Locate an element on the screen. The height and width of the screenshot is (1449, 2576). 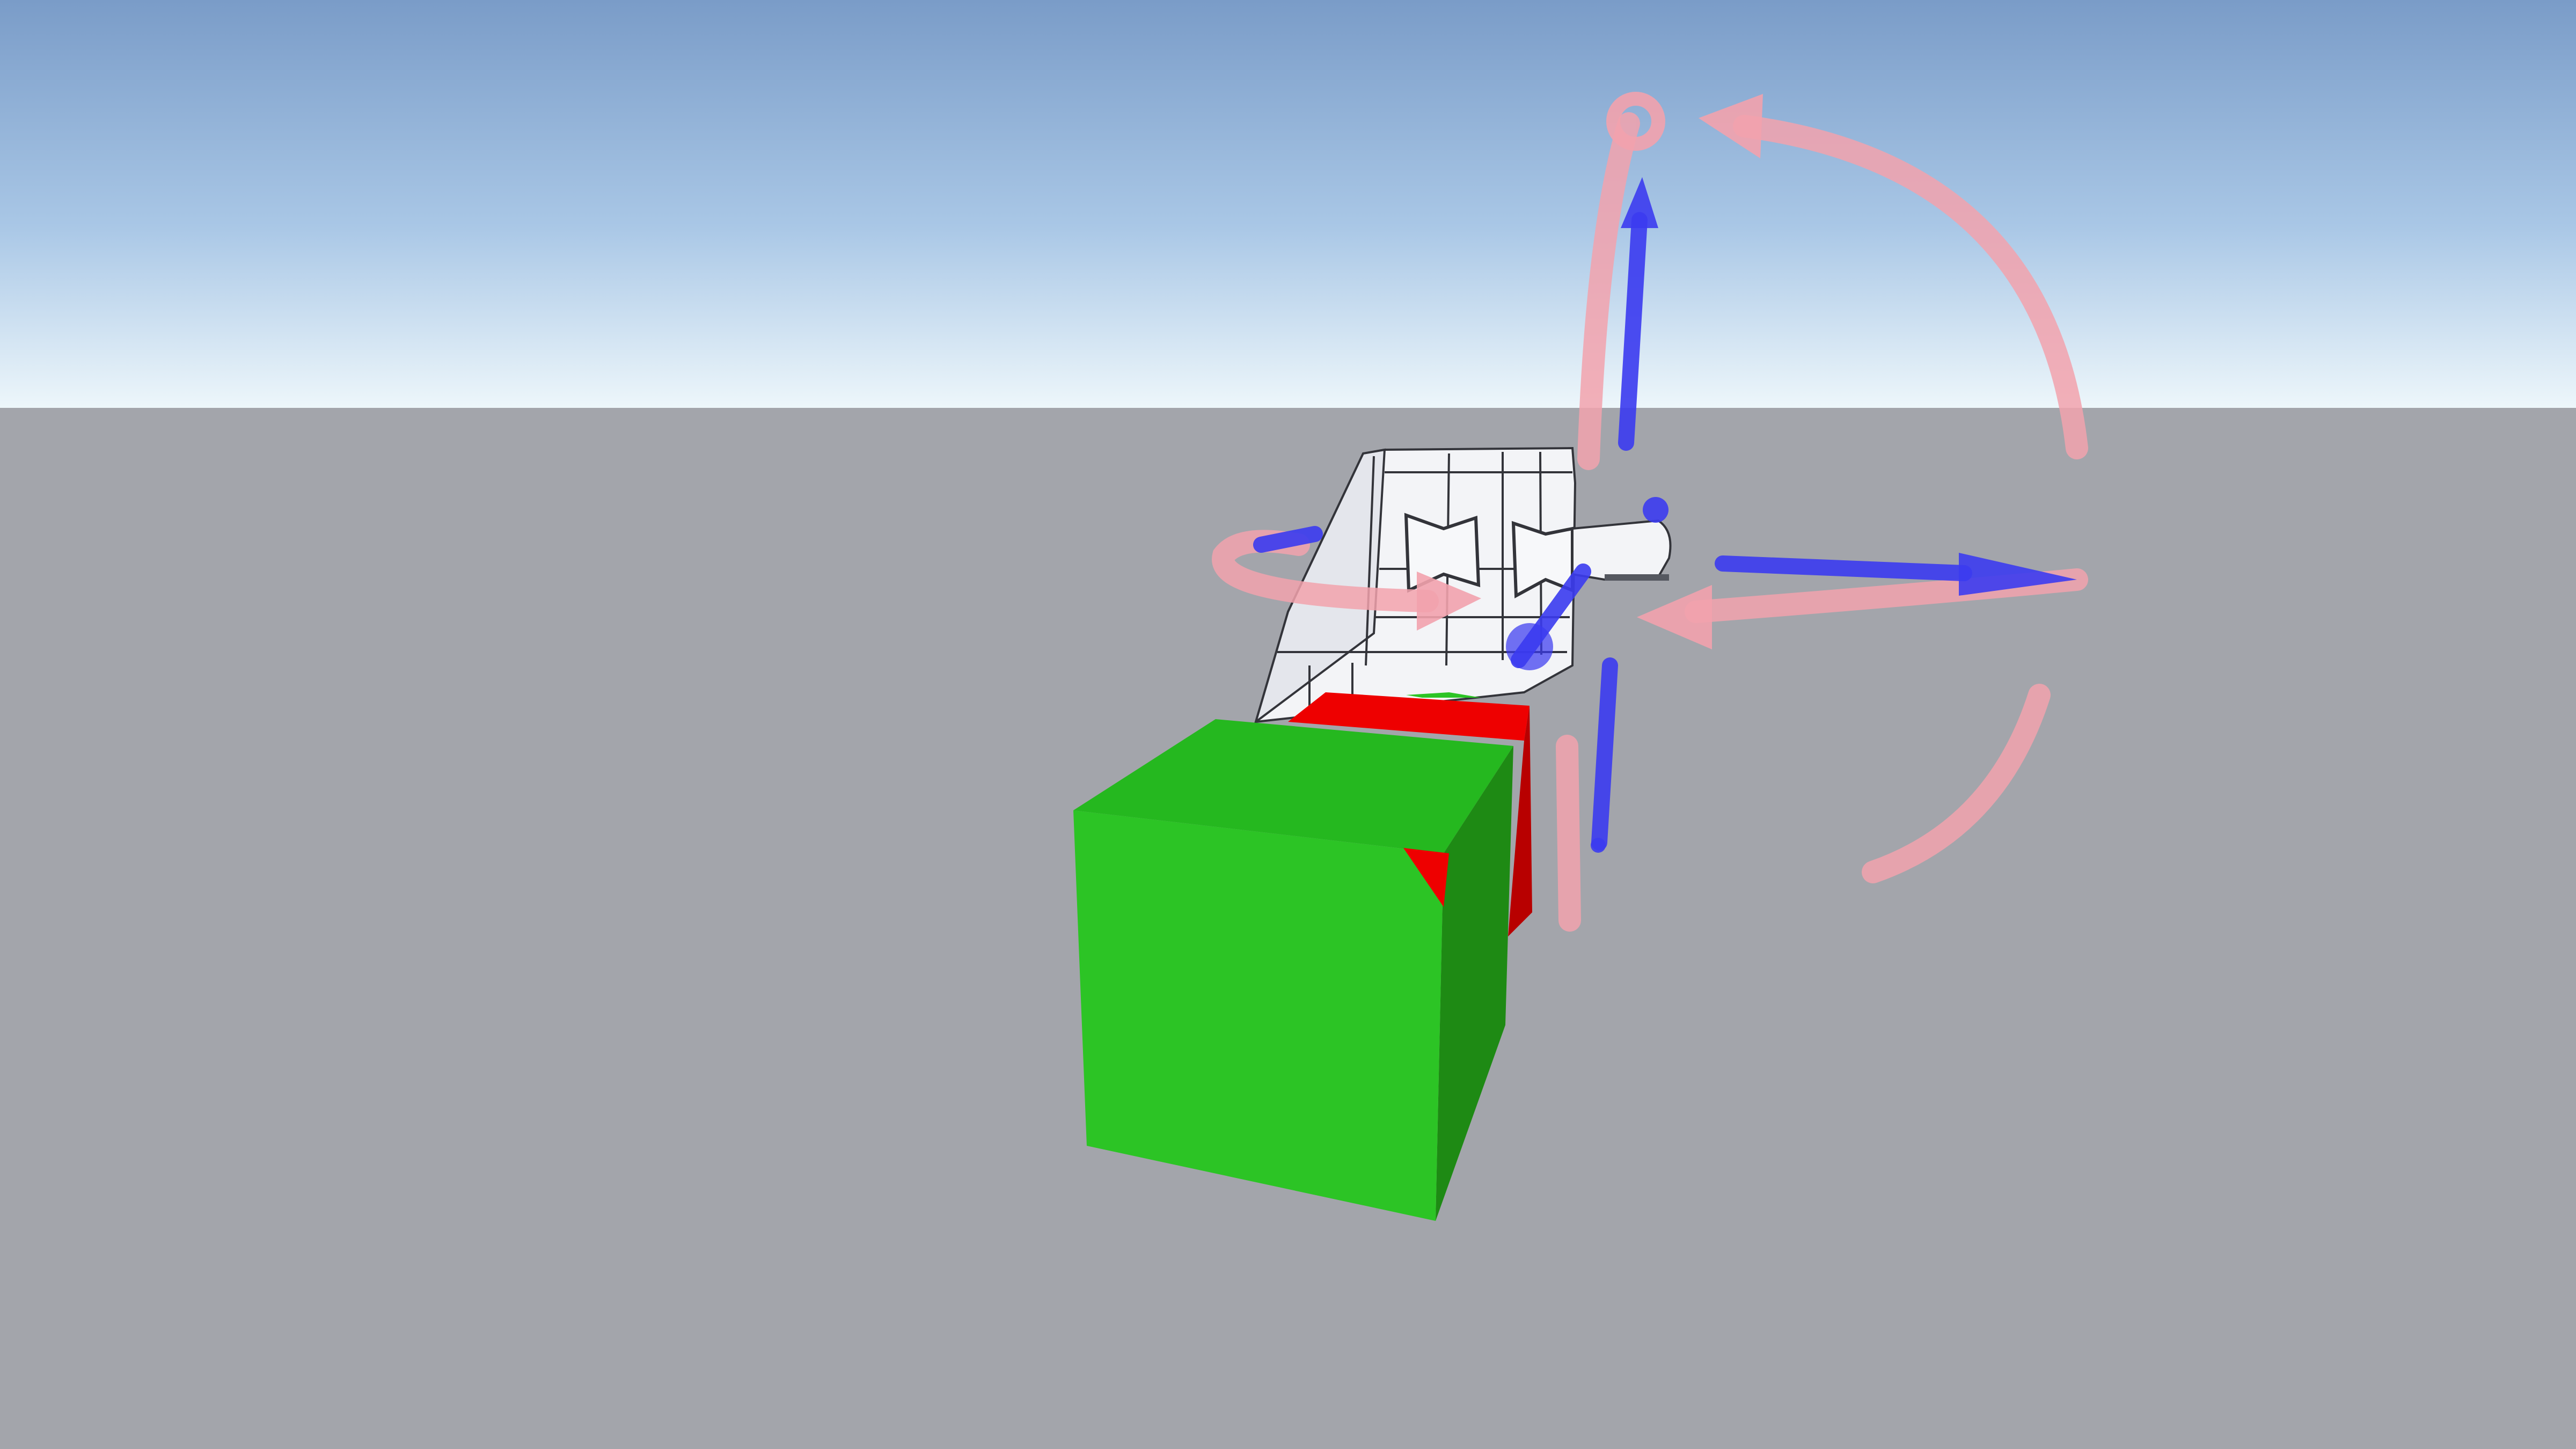
axis-negative-vertical-tip is located at coordinates (1598, 845).